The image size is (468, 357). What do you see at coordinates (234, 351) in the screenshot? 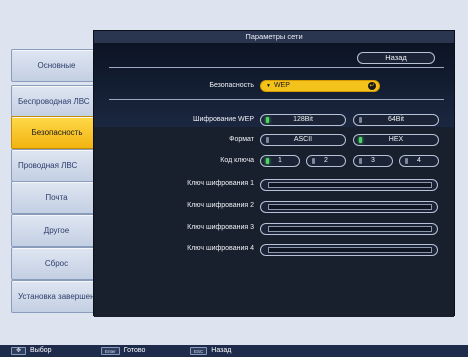
I see `key-hint-bar: ✥ Выбор Enter Готово ESC Назад` at bounding box center [234, 351].